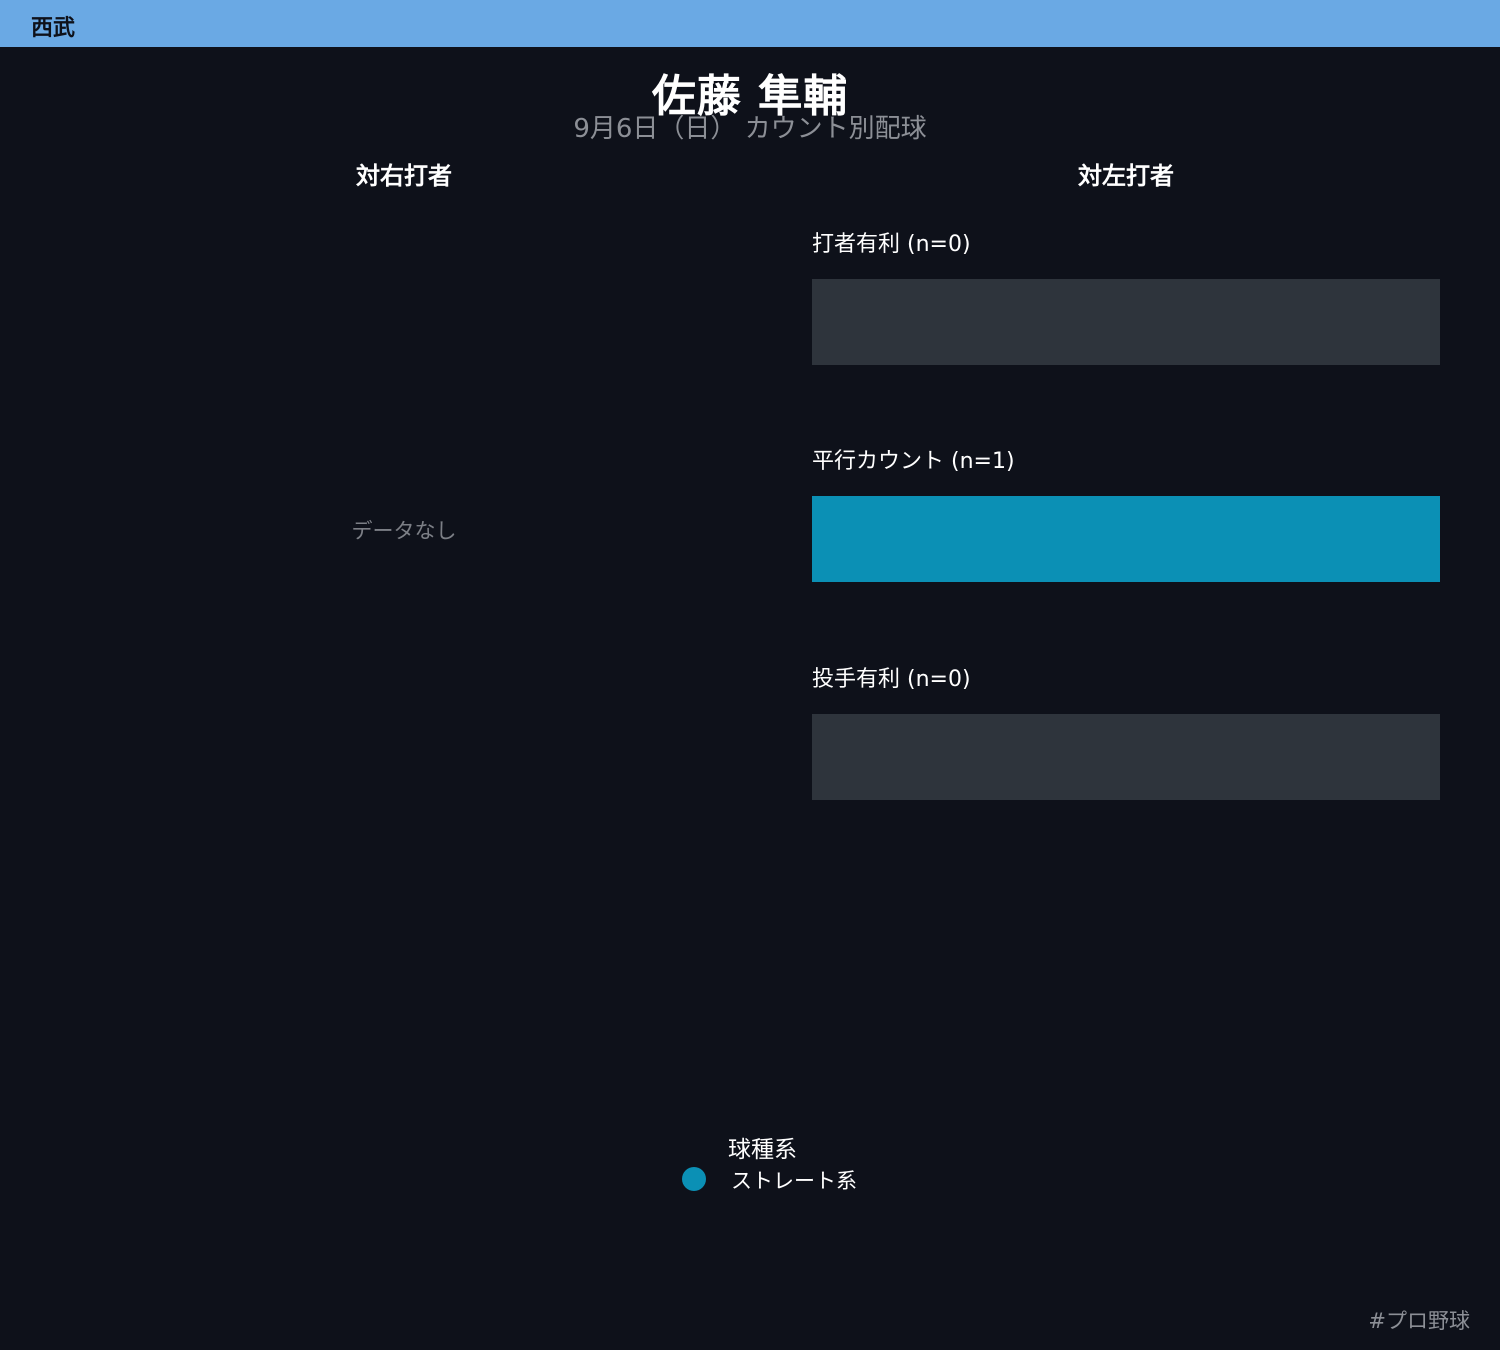  What do you see at coordinates (1126, 176) in the screenshot?
I see `panel-title-vs-left-batter: 対左打者` at bounding box center [1126, 176].